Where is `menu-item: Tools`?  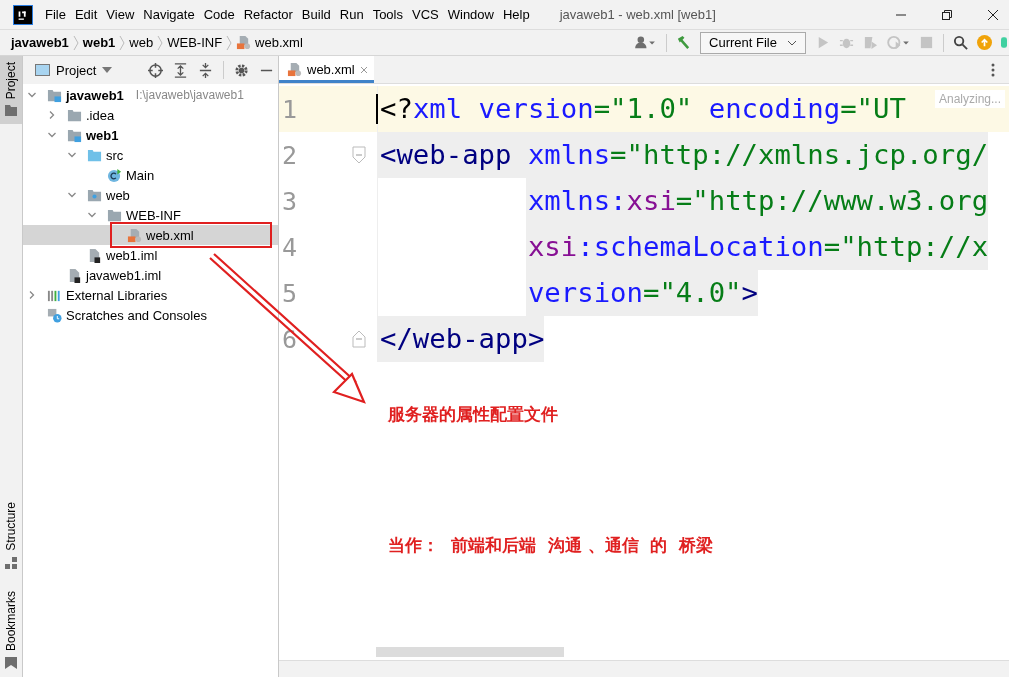
menu-item: Tools is located at coordinates (387, 14).